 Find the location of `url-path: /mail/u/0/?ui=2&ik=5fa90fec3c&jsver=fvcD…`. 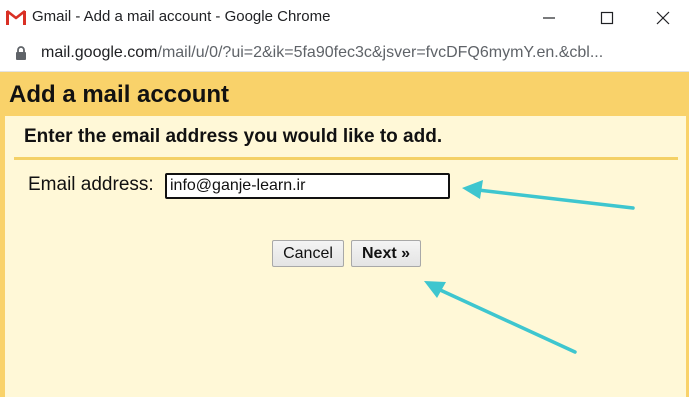

url-path: /mail/u/0/?ui=2&ik=5fa90fec3c&jsver=fvcD… is located at coordinates (380, 52).